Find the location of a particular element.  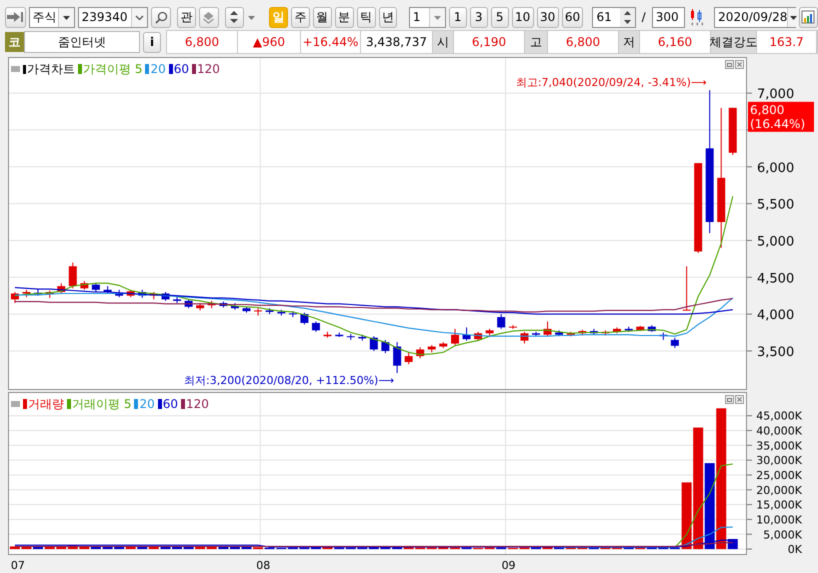

axis-label: 40,000K is located at coordinates (779, 431).